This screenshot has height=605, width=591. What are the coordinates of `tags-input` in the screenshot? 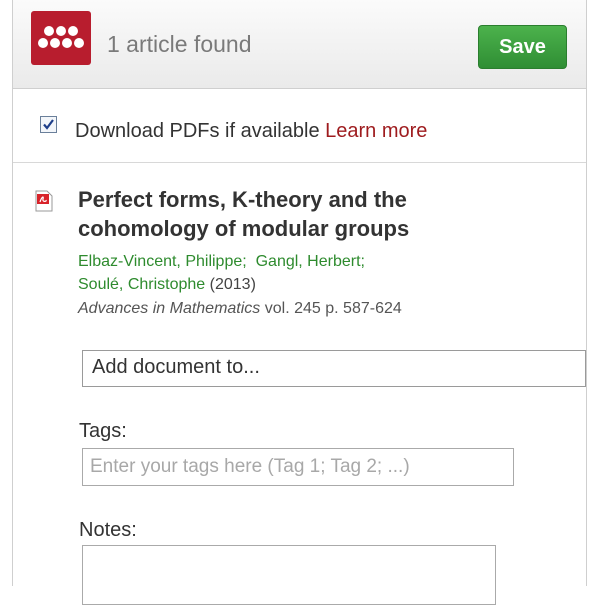 It's located at (298, 467).